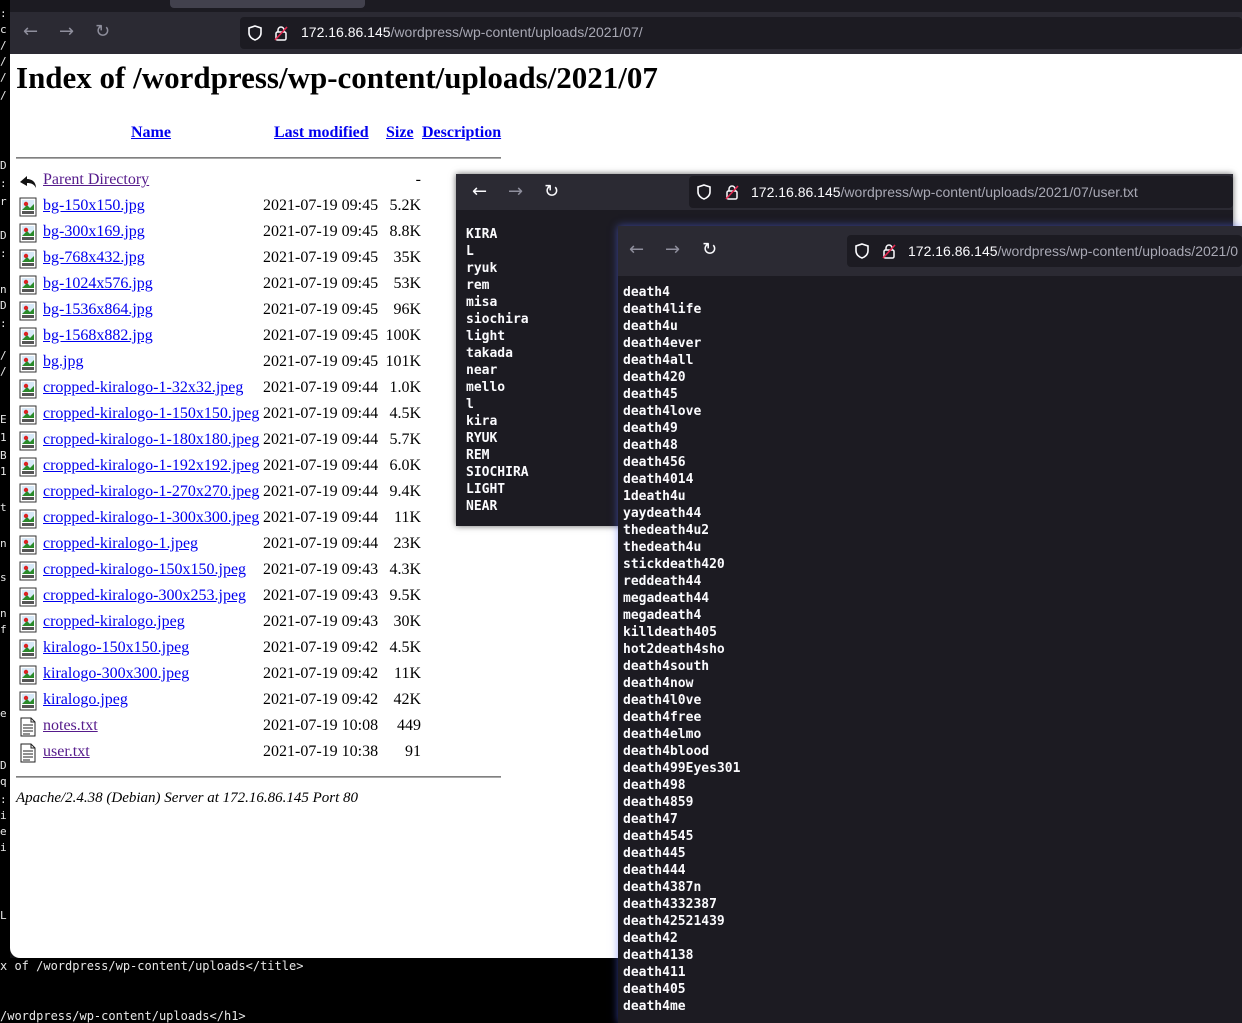 This screenshot has height=1023, width=1242. What do you see at coordinates (666, 751) in the screenshot?
I see `text-line: death4blood` at bounding box center [666, 751].